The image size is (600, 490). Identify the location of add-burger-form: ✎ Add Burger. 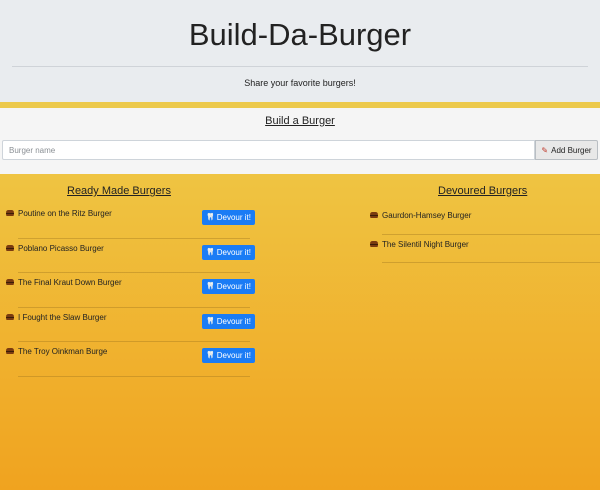
(300, 150).